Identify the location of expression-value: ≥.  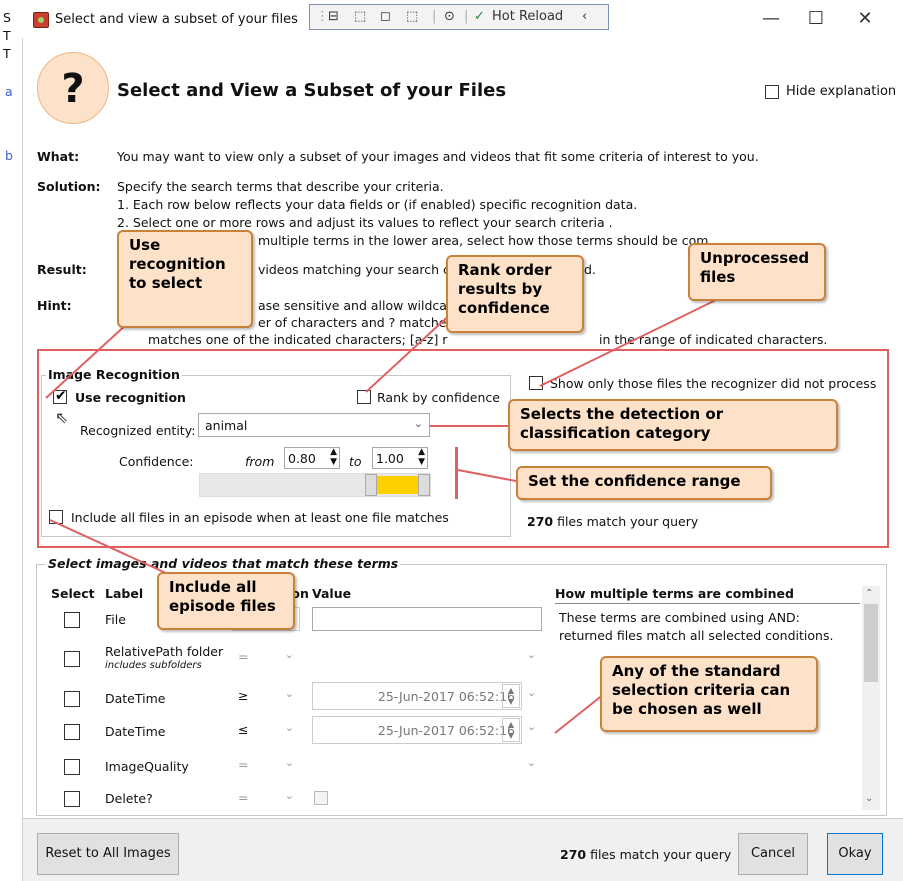
(243, 695).